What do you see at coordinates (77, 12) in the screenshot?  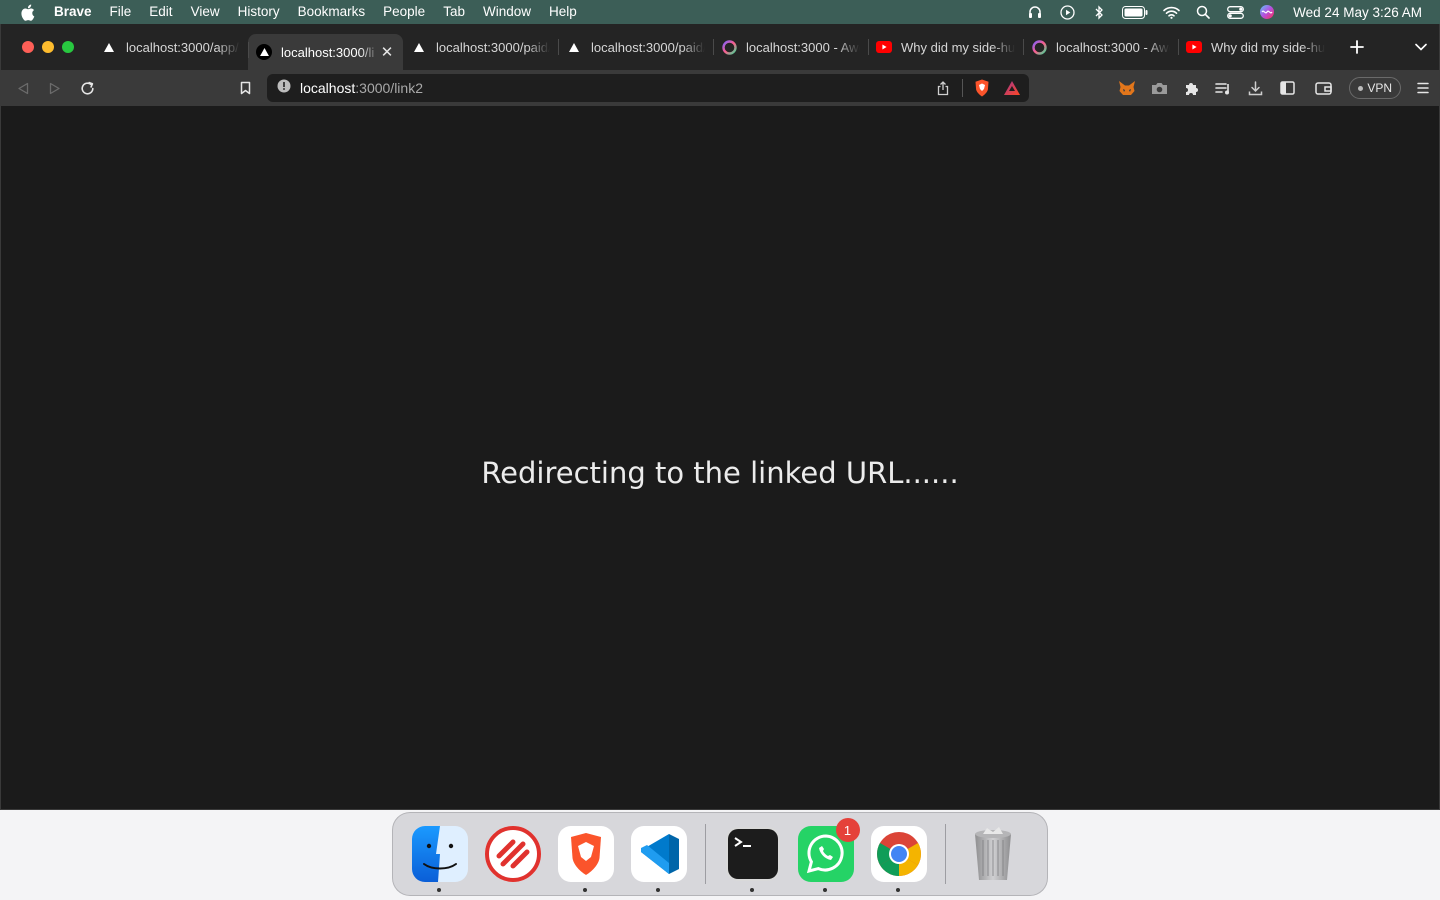 I see `menu-app-name: Brave` at bounding box center [77, 12].